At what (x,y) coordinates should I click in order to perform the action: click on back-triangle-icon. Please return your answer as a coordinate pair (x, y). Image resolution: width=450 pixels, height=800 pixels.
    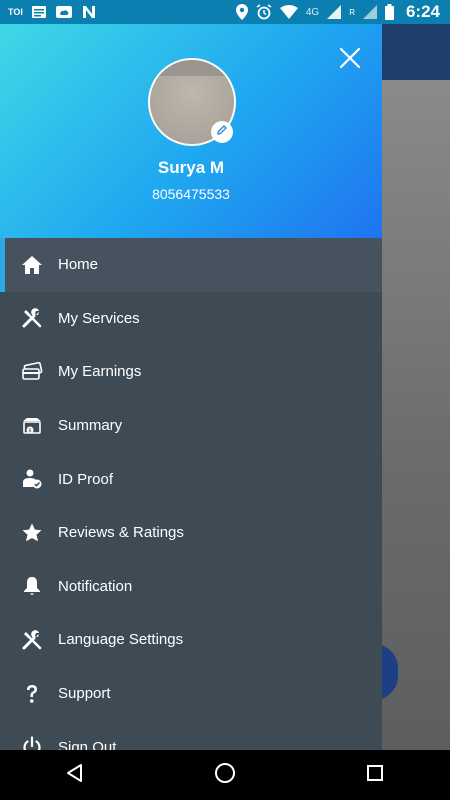
    Looking at the image, I should click on (75, 775).